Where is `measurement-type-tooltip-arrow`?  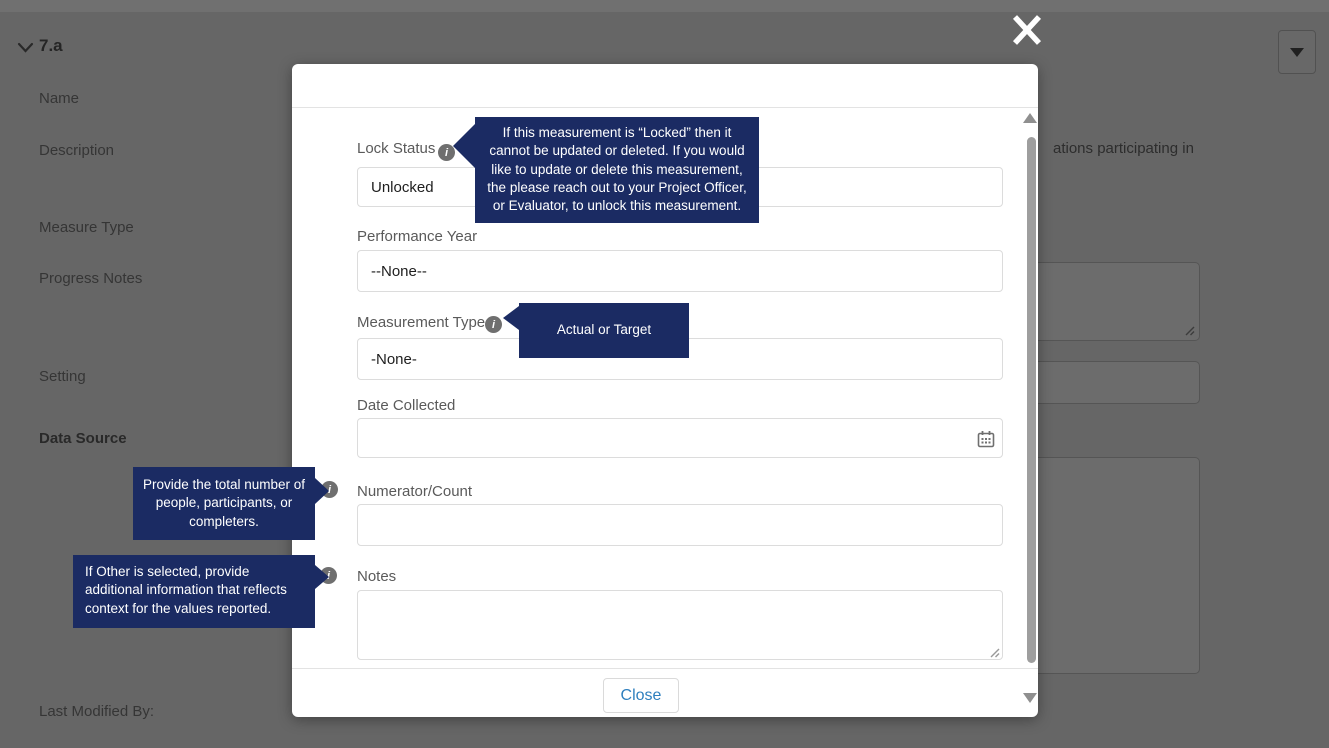
measurement-type-tooltip-arrow is located at coordinates (511, 318).